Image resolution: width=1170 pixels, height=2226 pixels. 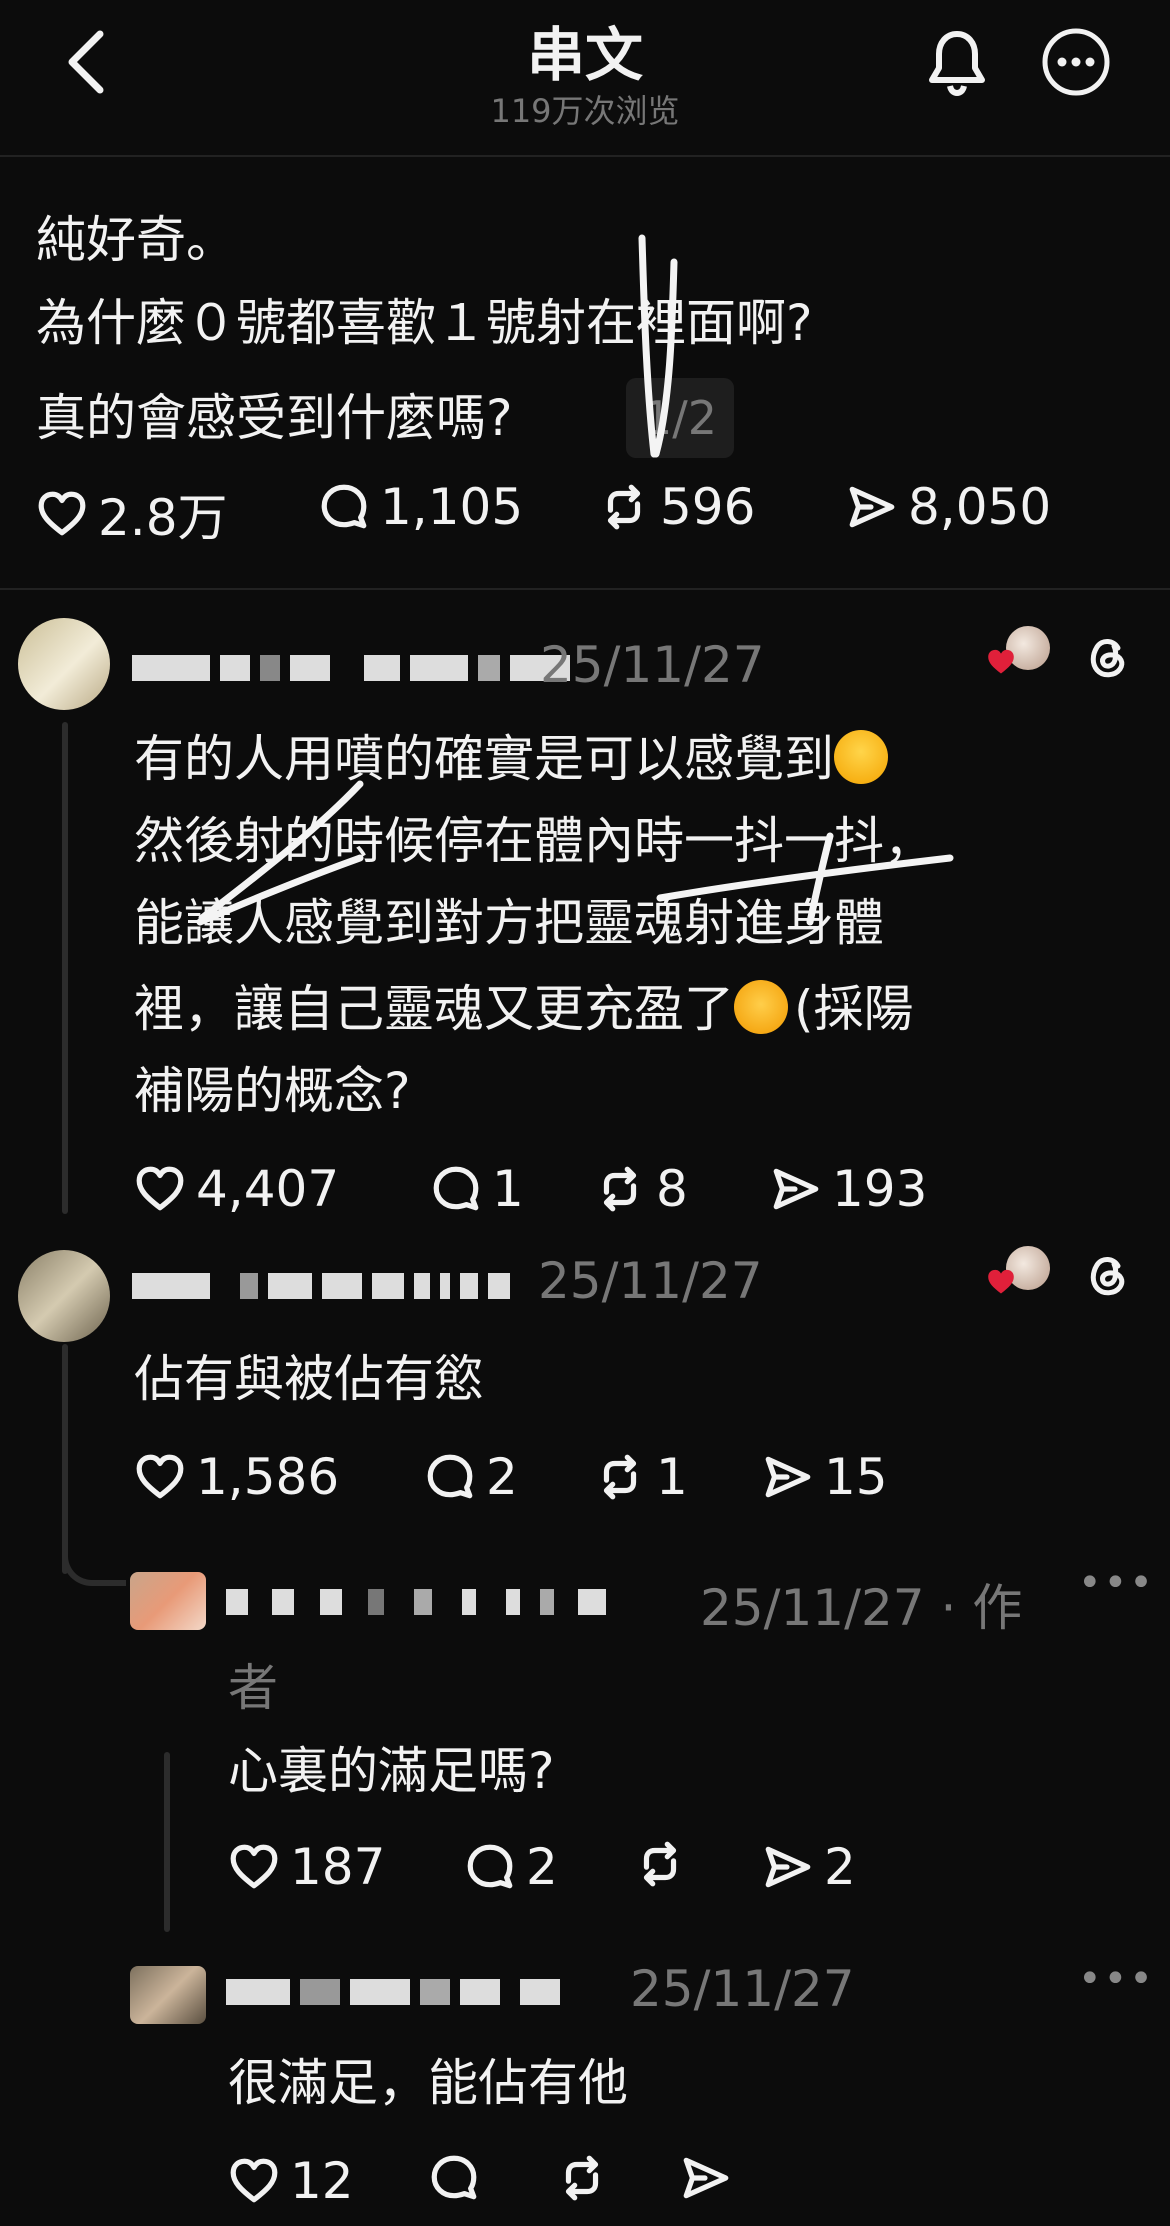 I want to click on author-tag-wrap: 者, so click(x=253, y=1688).